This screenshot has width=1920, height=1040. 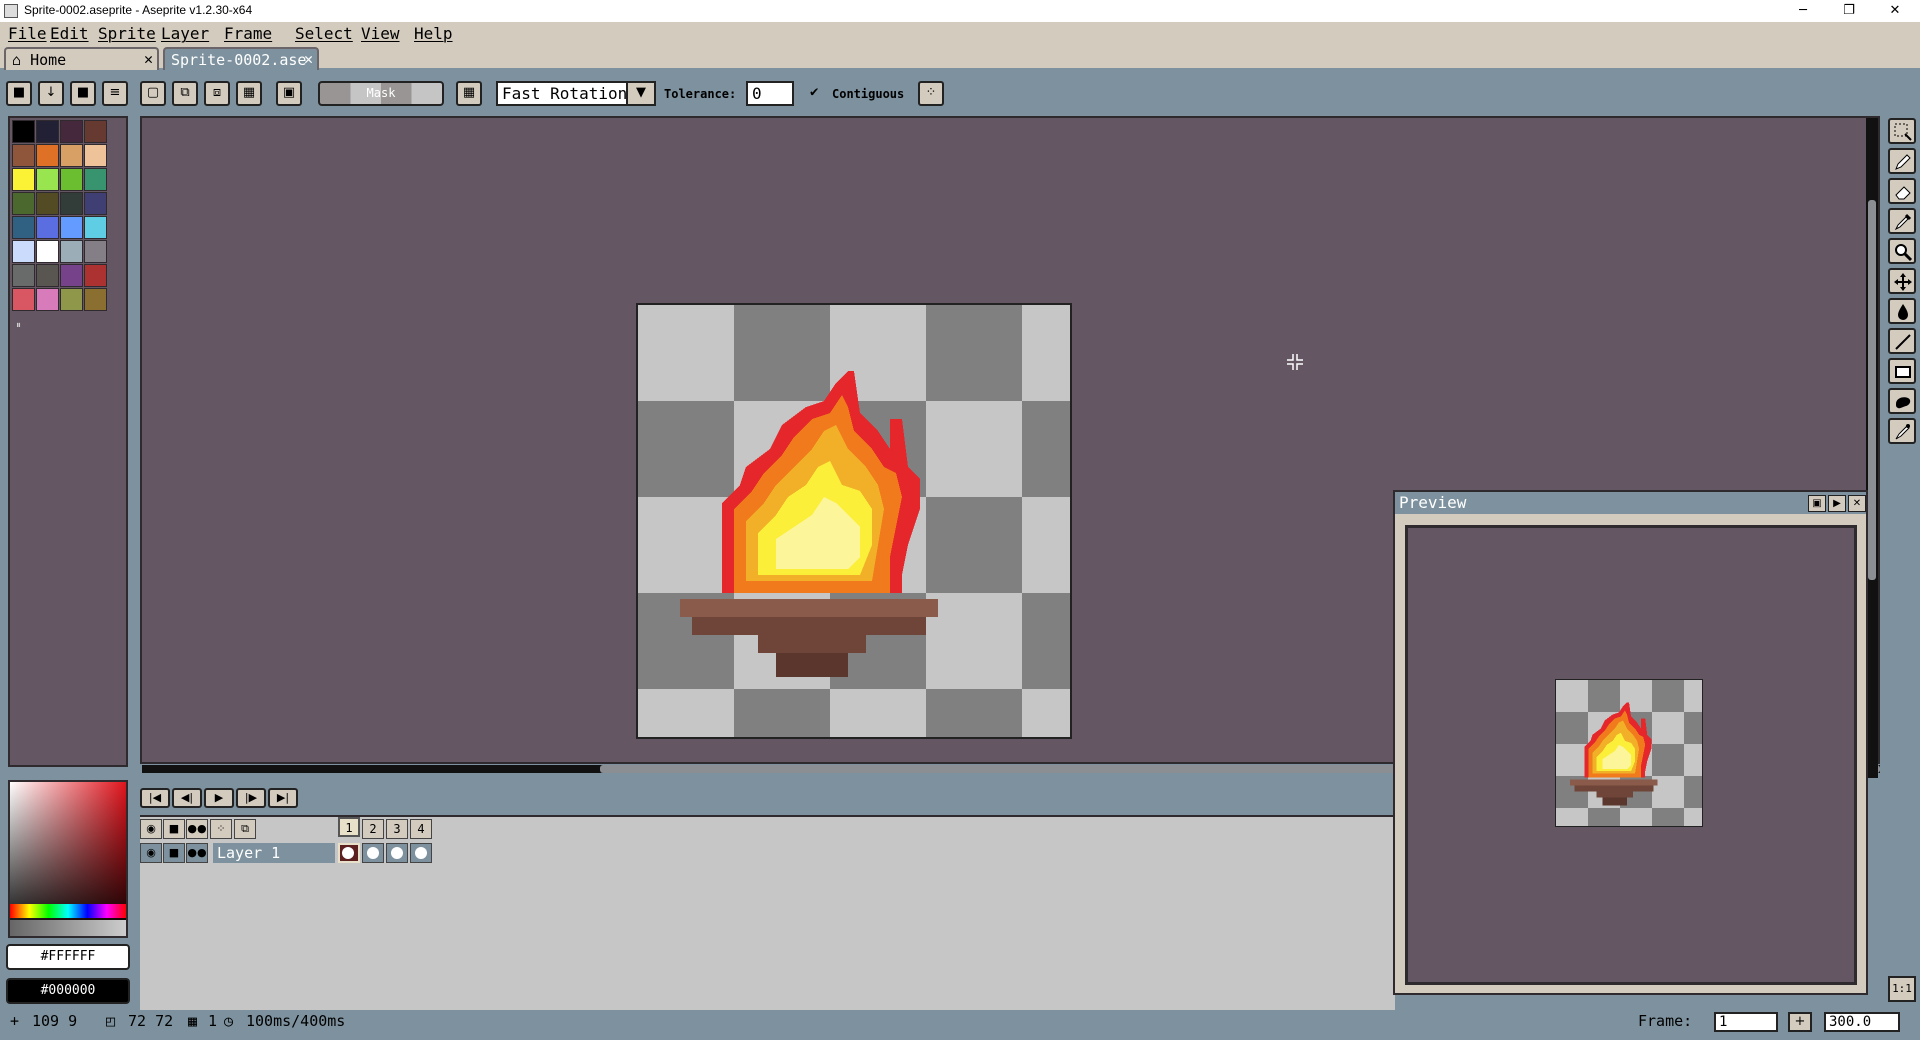 What do you see at coordinates (469, 93) in the screenshot?
I see `pivot-icon: ▦` at bounding box center [469, 93].